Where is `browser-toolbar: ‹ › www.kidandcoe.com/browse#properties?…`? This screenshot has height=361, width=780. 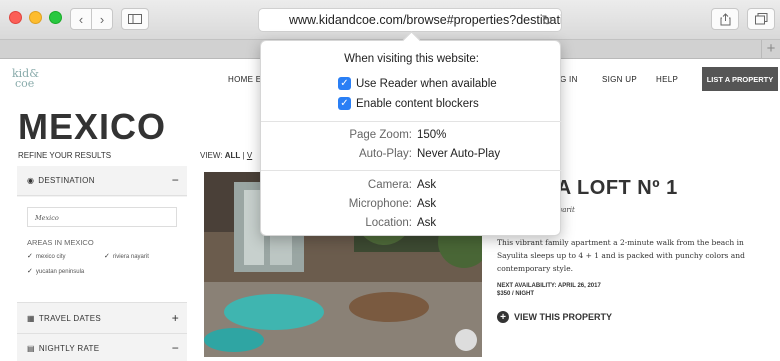 browser-toolbar: ‹ › www.kidandcoe.com/browse#properties?… is located at coordinates (390, 20).